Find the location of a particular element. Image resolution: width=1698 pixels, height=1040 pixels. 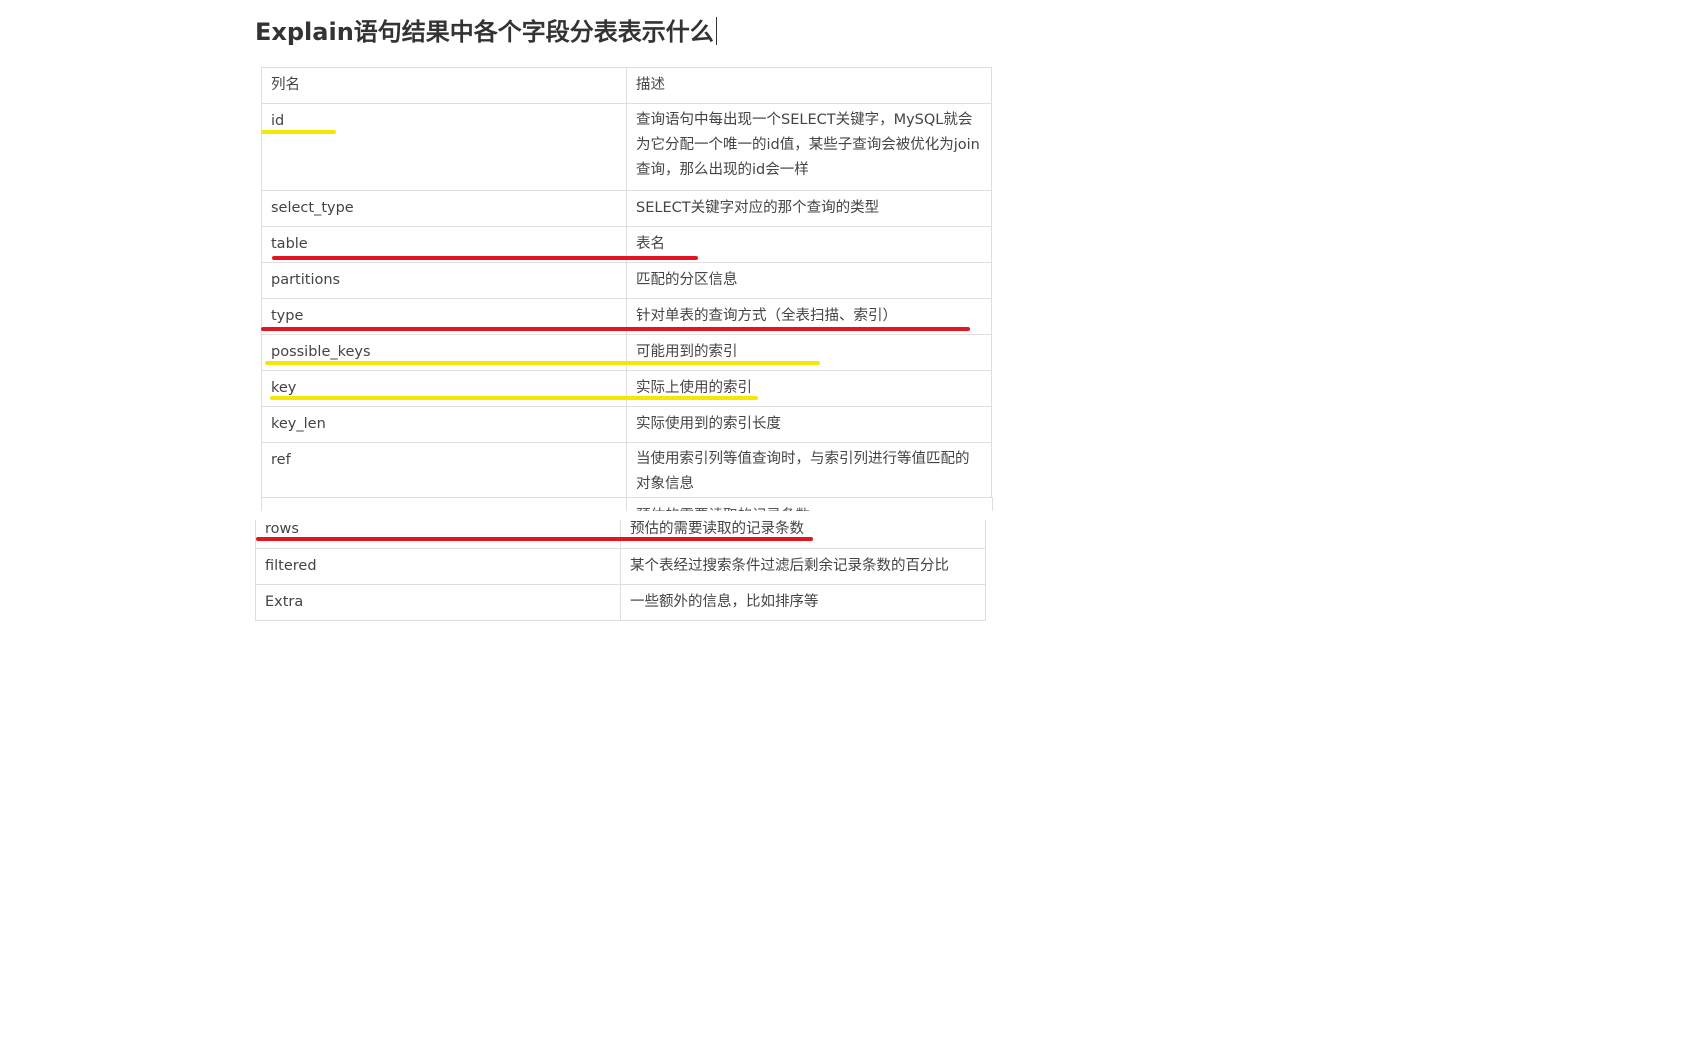

highlight-underline-table is located at coordinates (485, 258).